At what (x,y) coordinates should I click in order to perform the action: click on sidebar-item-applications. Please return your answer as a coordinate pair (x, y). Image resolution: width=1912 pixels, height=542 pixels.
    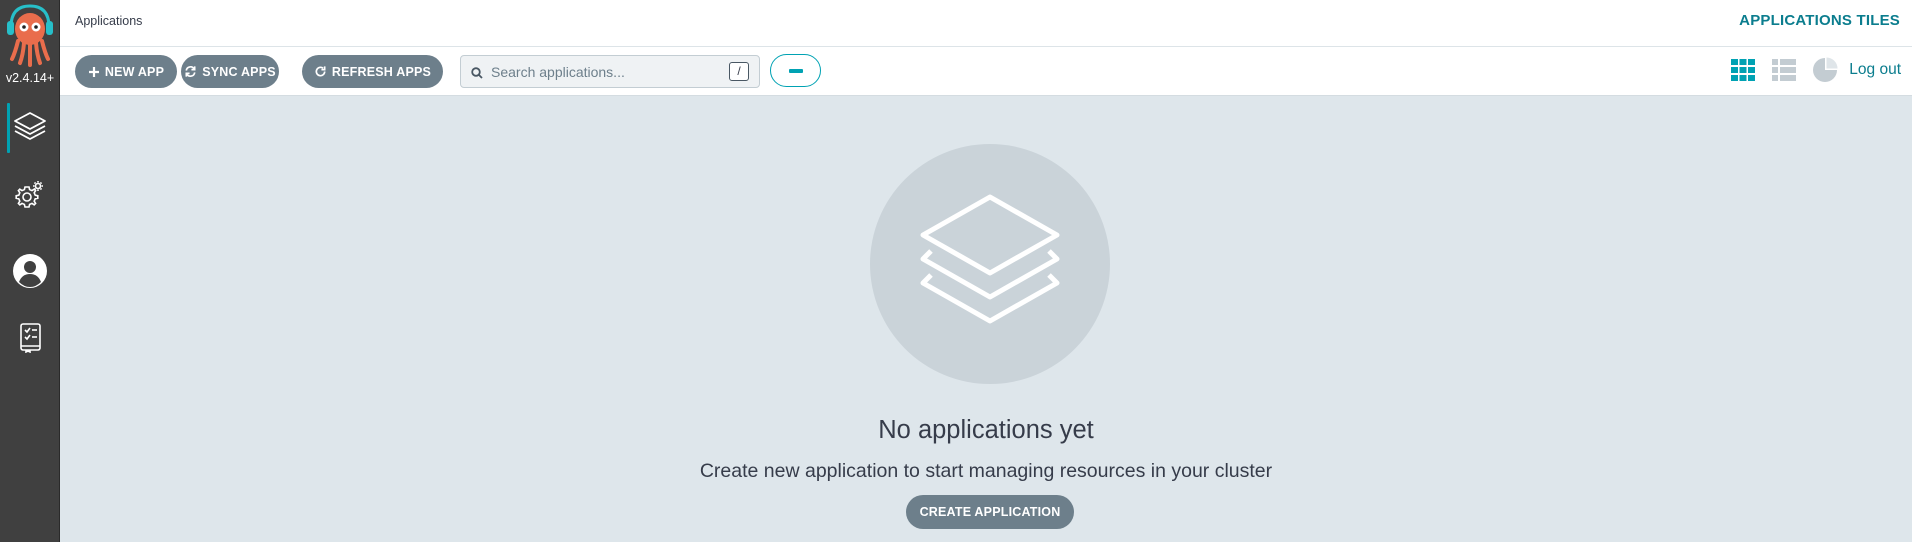
    Looking at the image, I should click on (30, 128).